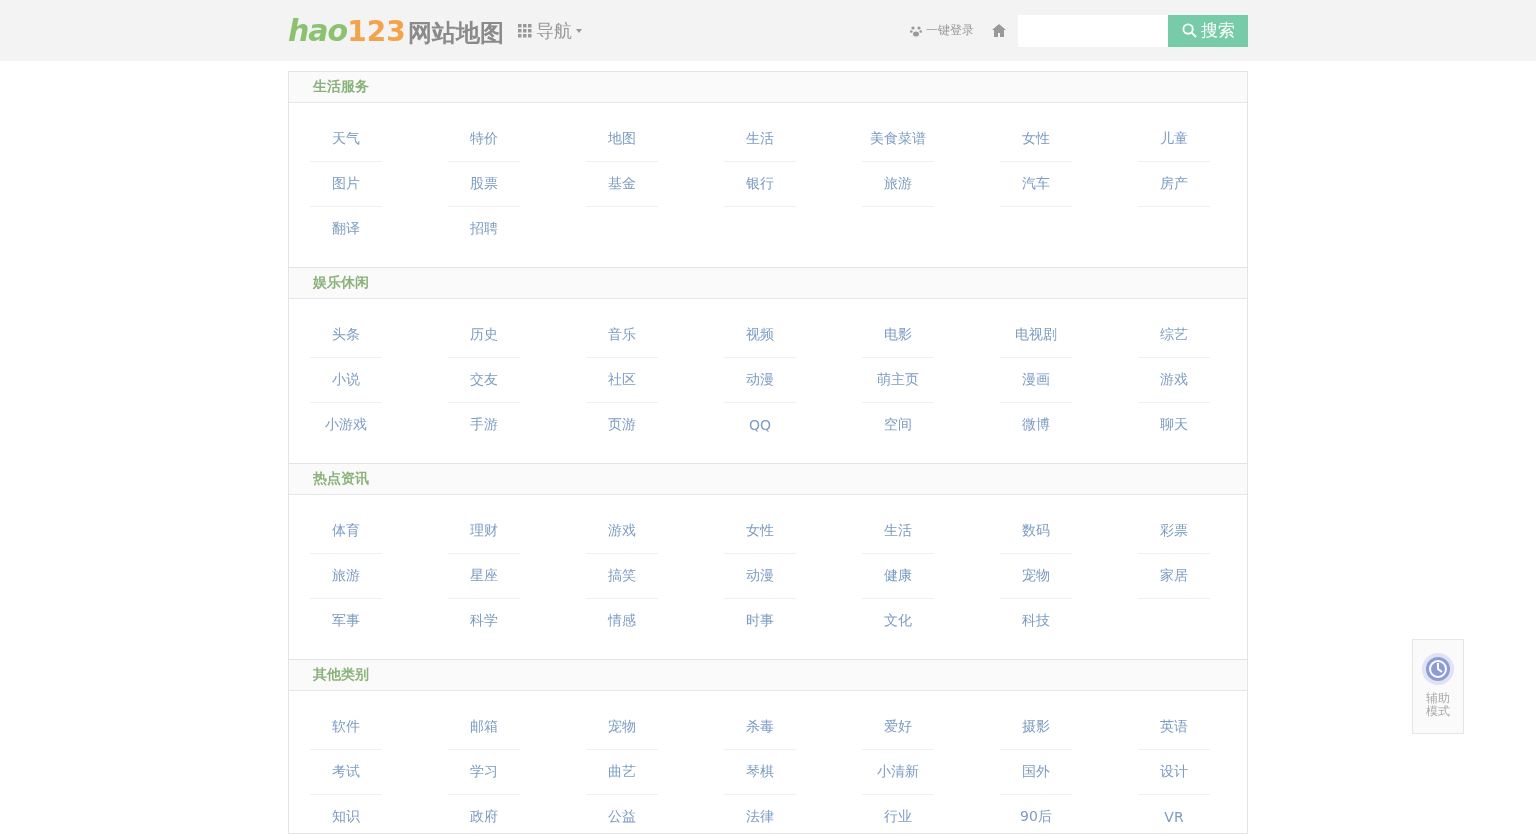 The image size is (1536, 834). I want to click on category-link: 头条, so click(346, 335).